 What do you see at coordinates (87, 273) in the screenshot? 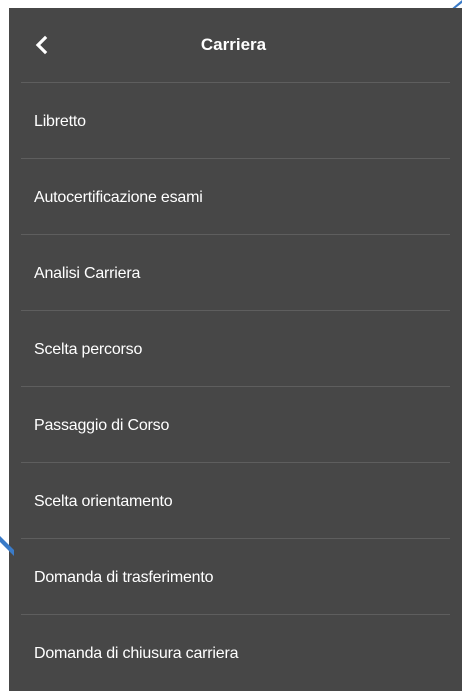
I see `menu-item-label: Analisi Carriera` at bounding box center [87, 273].